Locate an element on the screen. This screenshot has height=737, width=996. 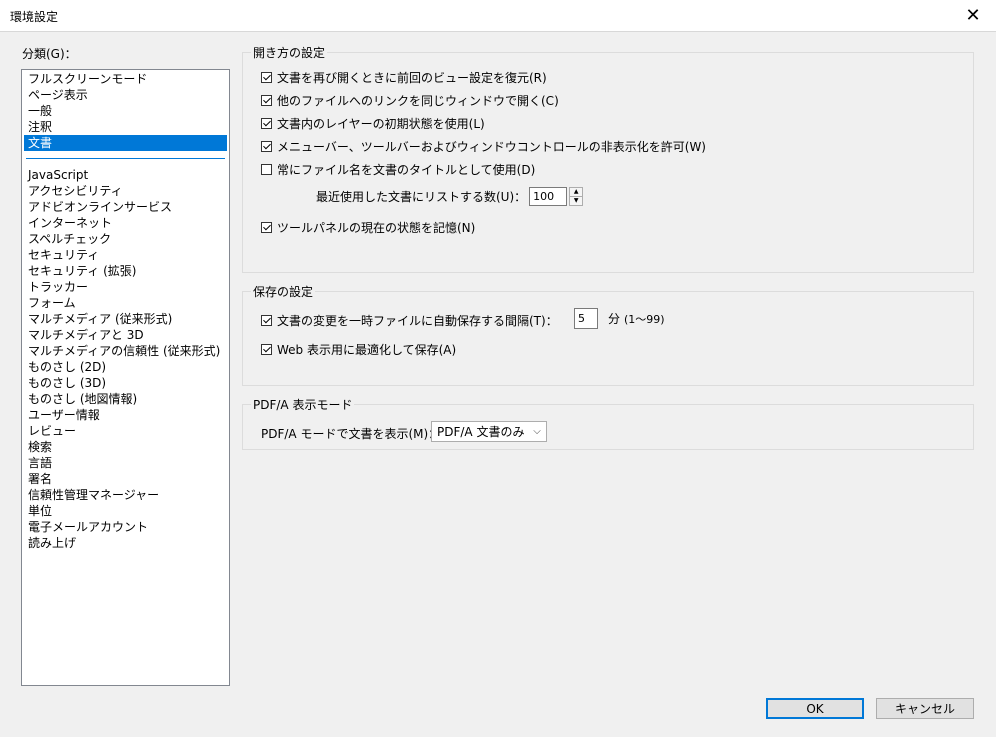
category-label: 分類(G)： is located at coordinates (49, 54).